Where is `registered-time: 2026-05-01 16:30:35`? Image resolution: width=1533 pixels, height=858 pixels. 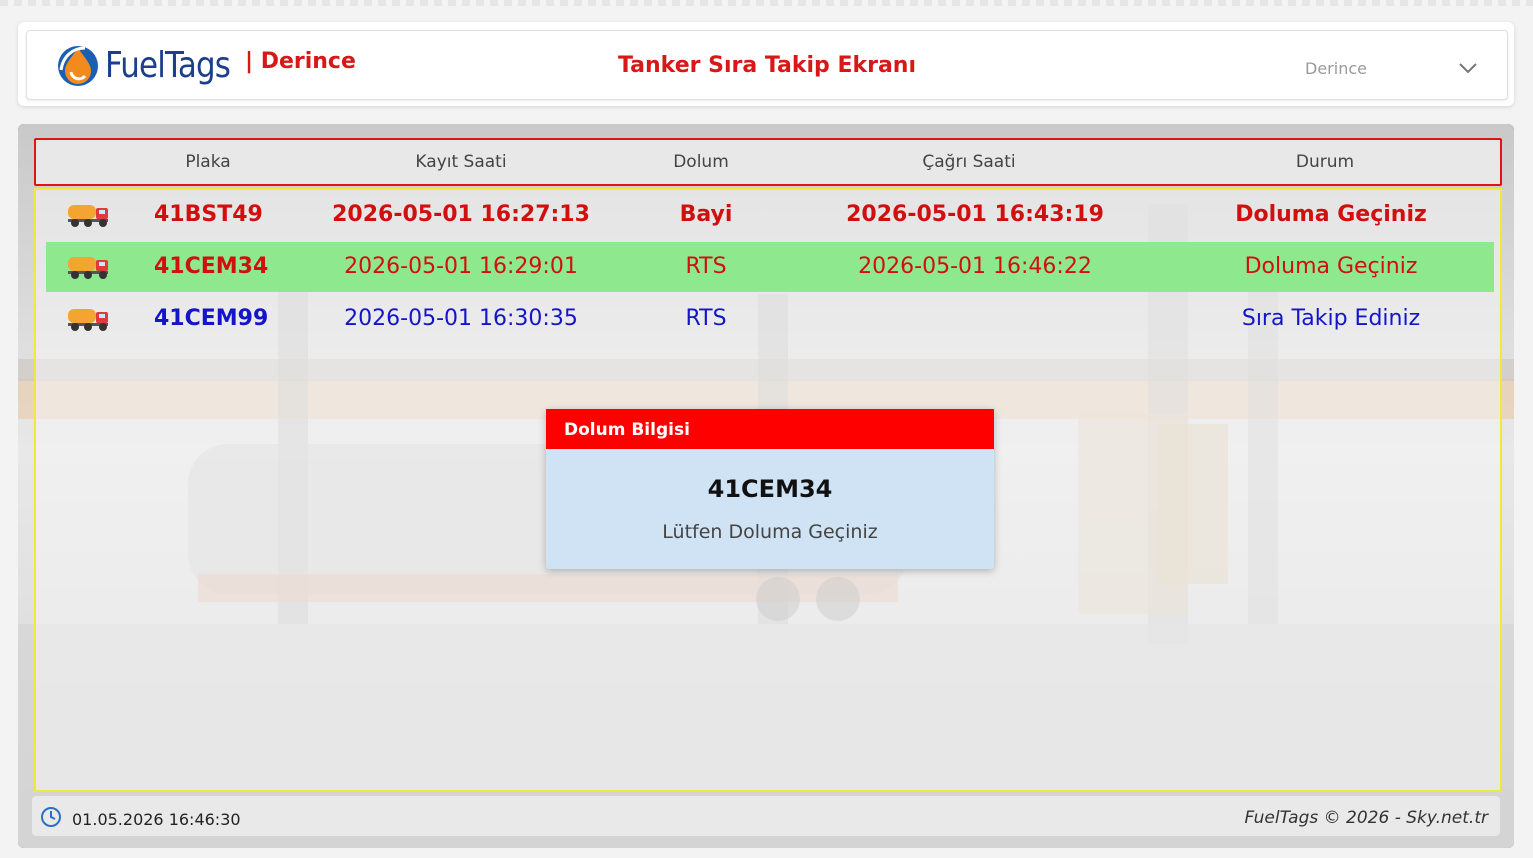
registered-time: 2026-05-01 16:30:35 is located at coordinates (461, 318).